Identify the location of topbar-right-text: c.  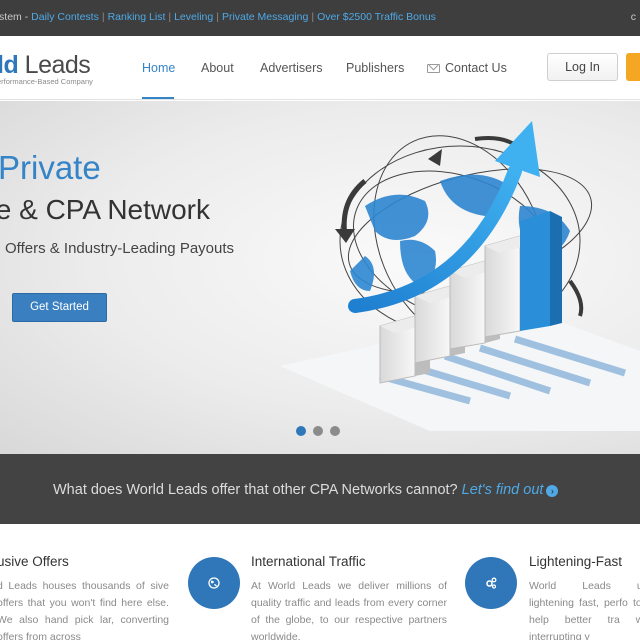
(633, 17).